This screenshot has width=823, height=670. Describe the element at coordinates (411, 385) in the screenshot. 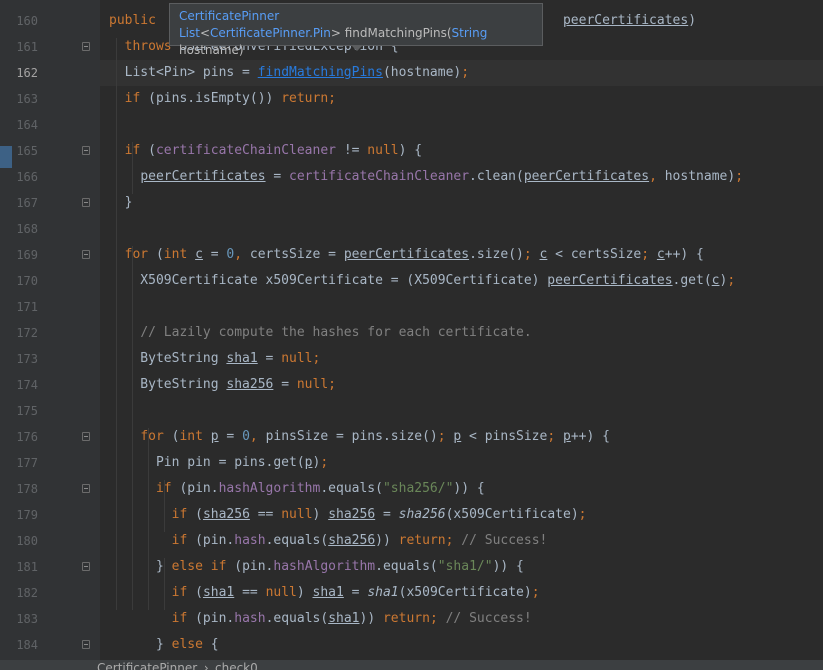

I see `code-line: 174 ByteString sha256 = null;` at that location.